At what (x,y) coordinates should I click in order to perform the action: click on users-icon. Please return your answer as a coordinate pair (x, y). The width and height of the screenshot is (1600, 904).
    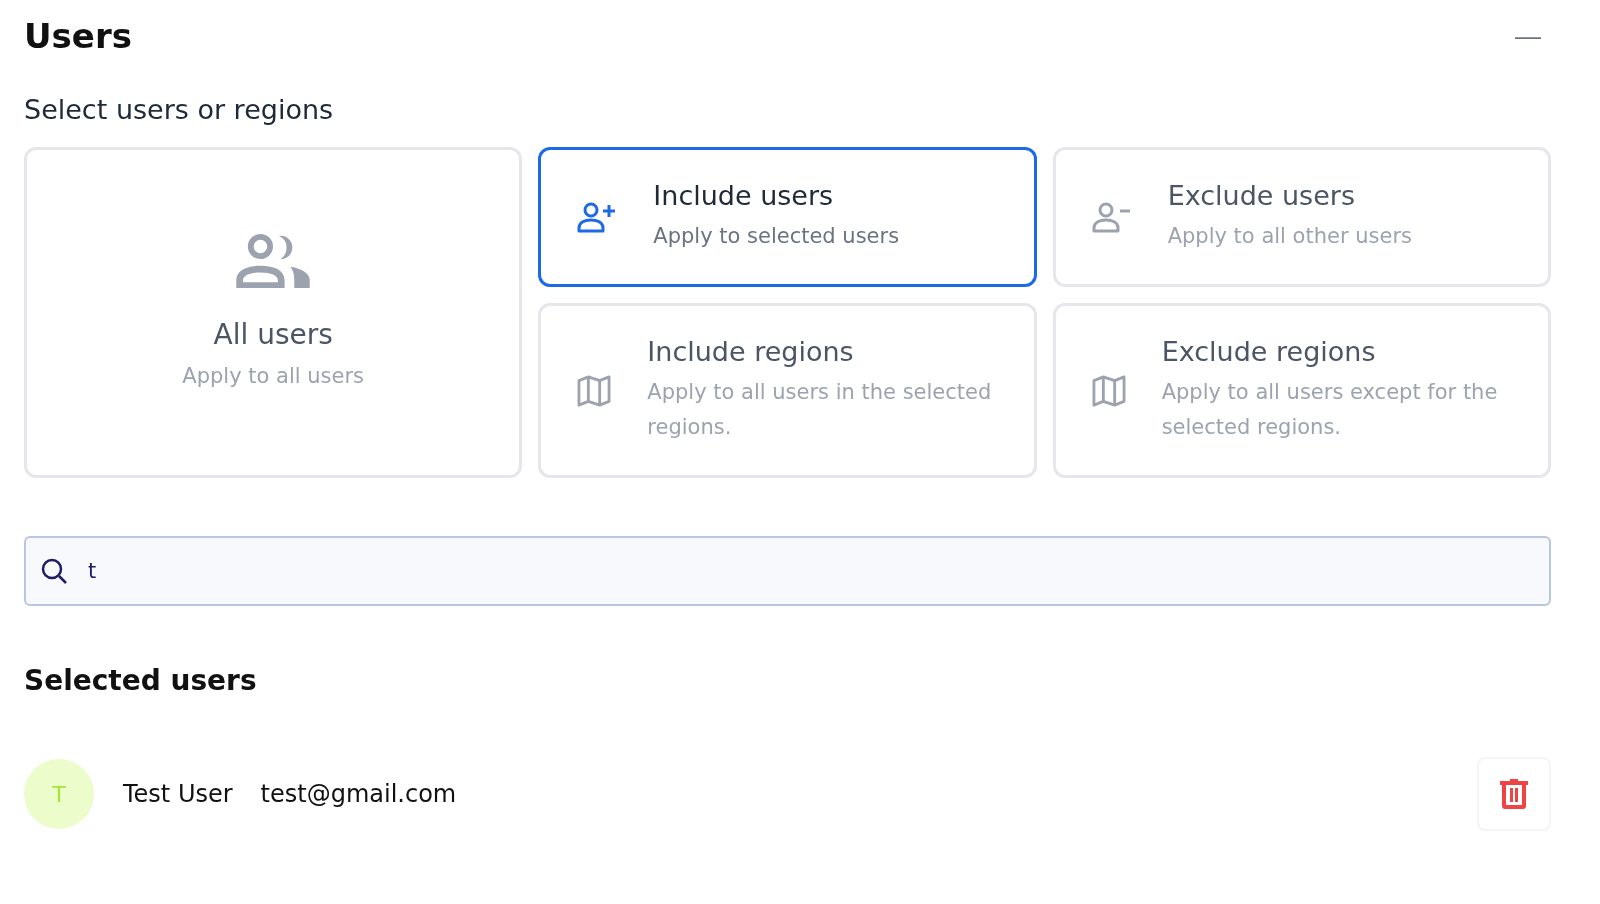
    Looking at the image, I should click on (273, 260).